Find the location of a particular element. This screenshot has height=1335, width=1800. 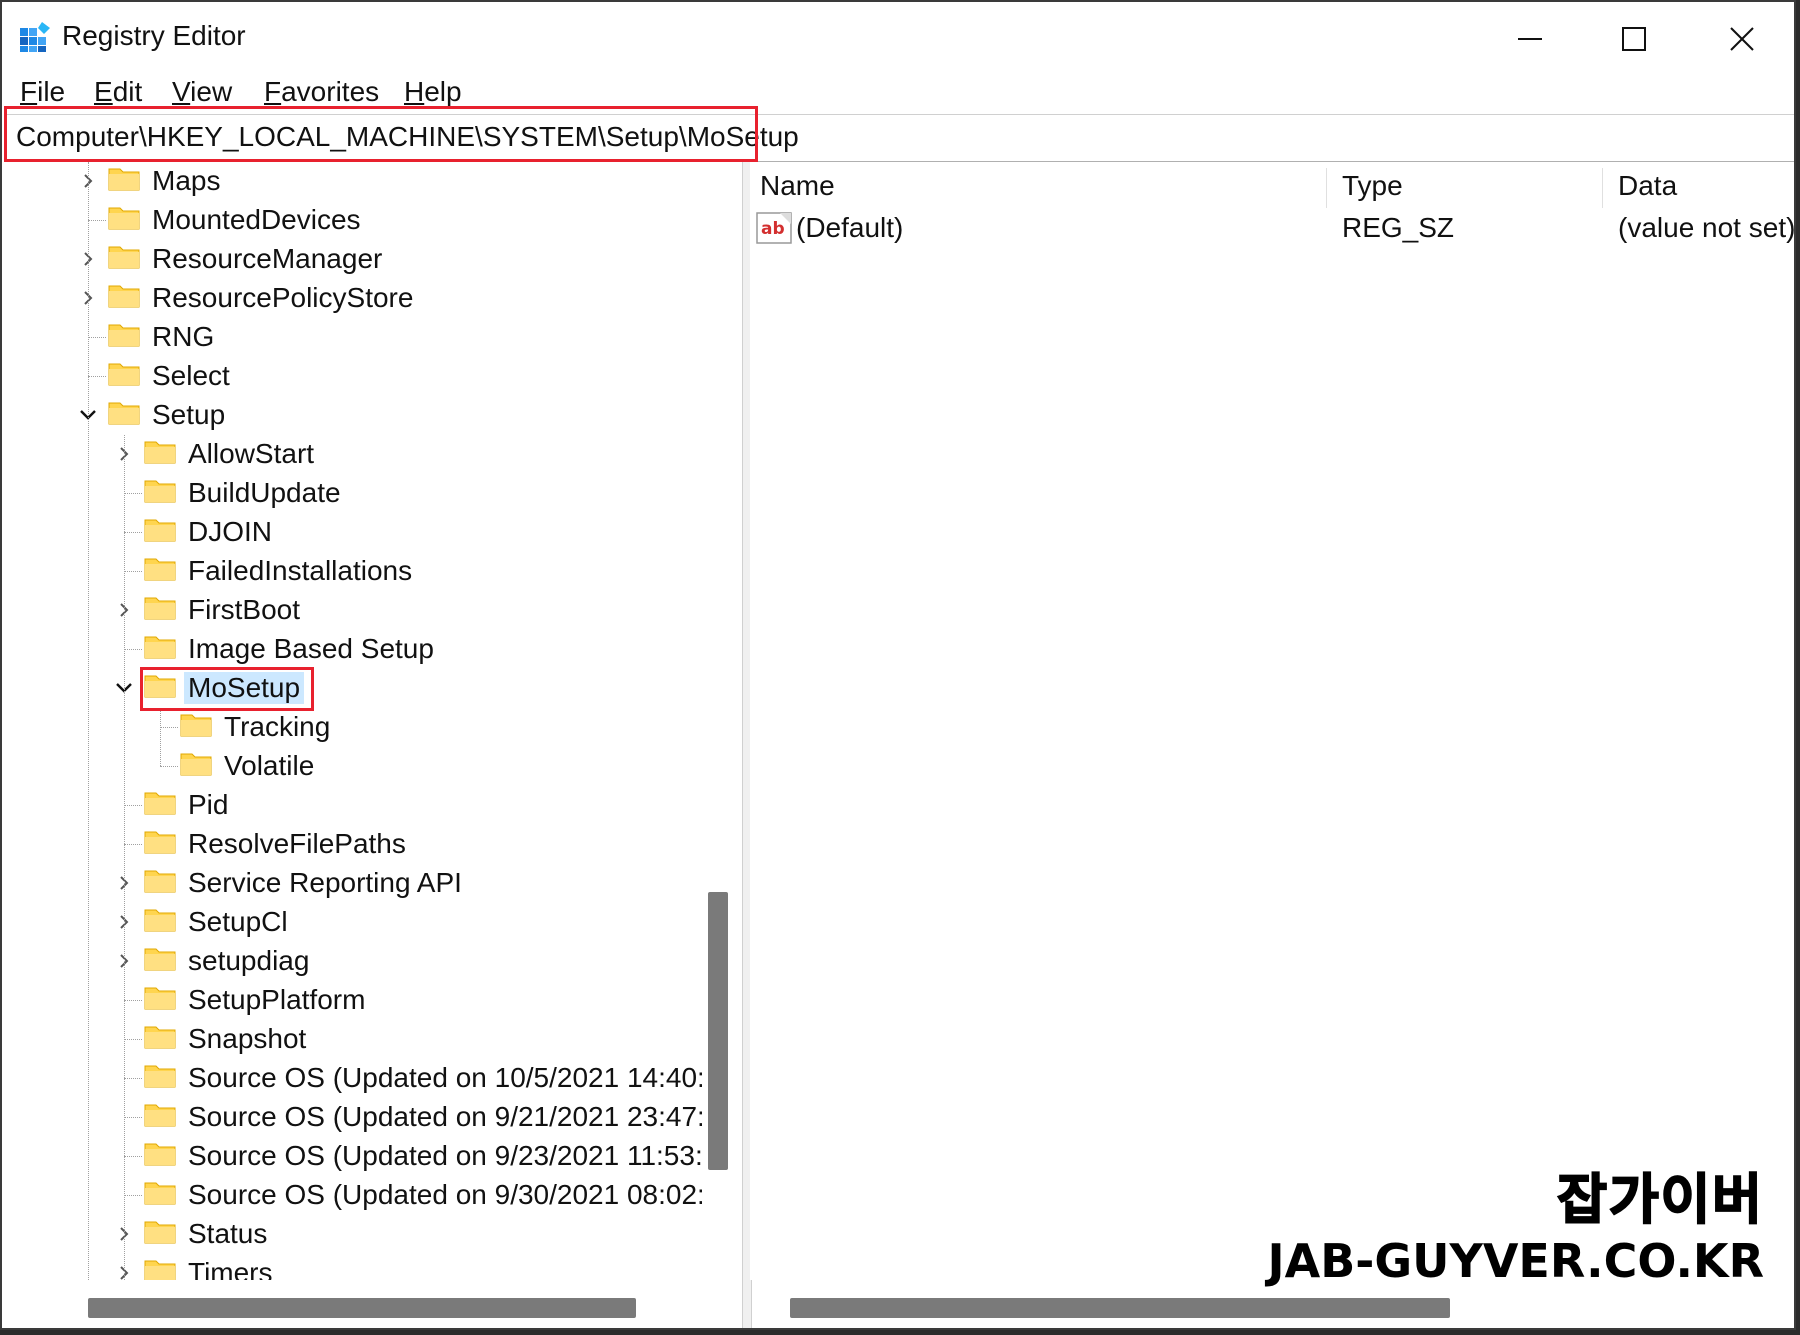

tree-item: BuildUpdate is located at coordinates (227, 493).